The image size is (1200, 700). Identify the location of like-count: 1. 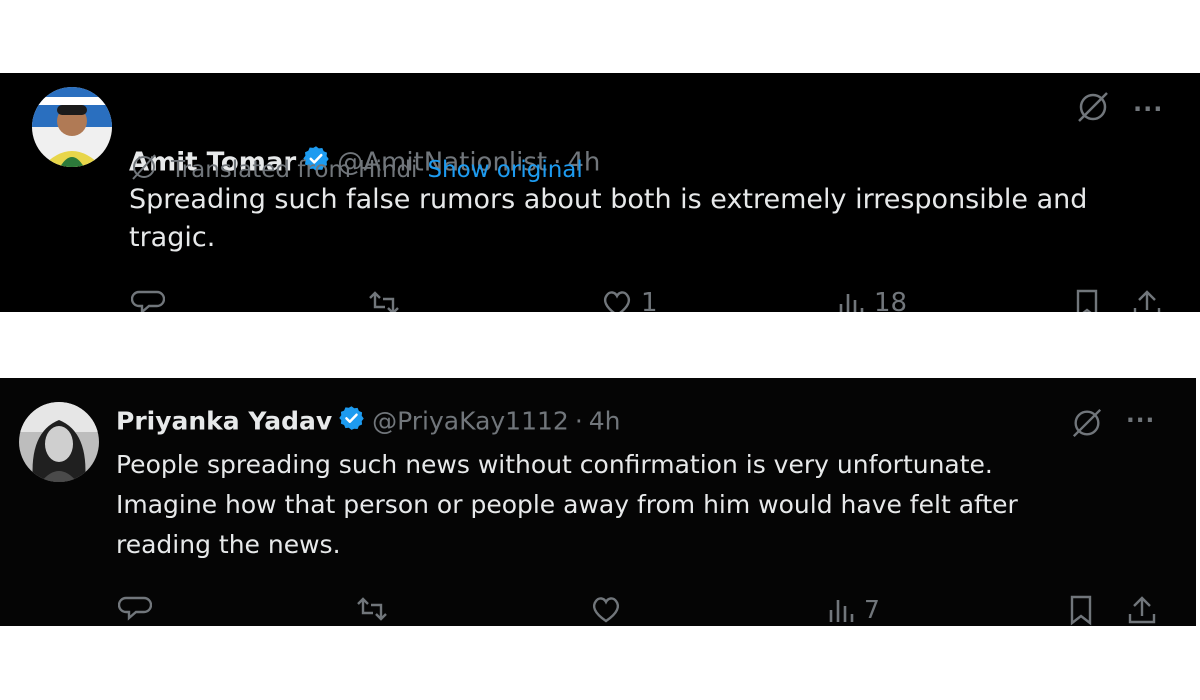
(649, 300).